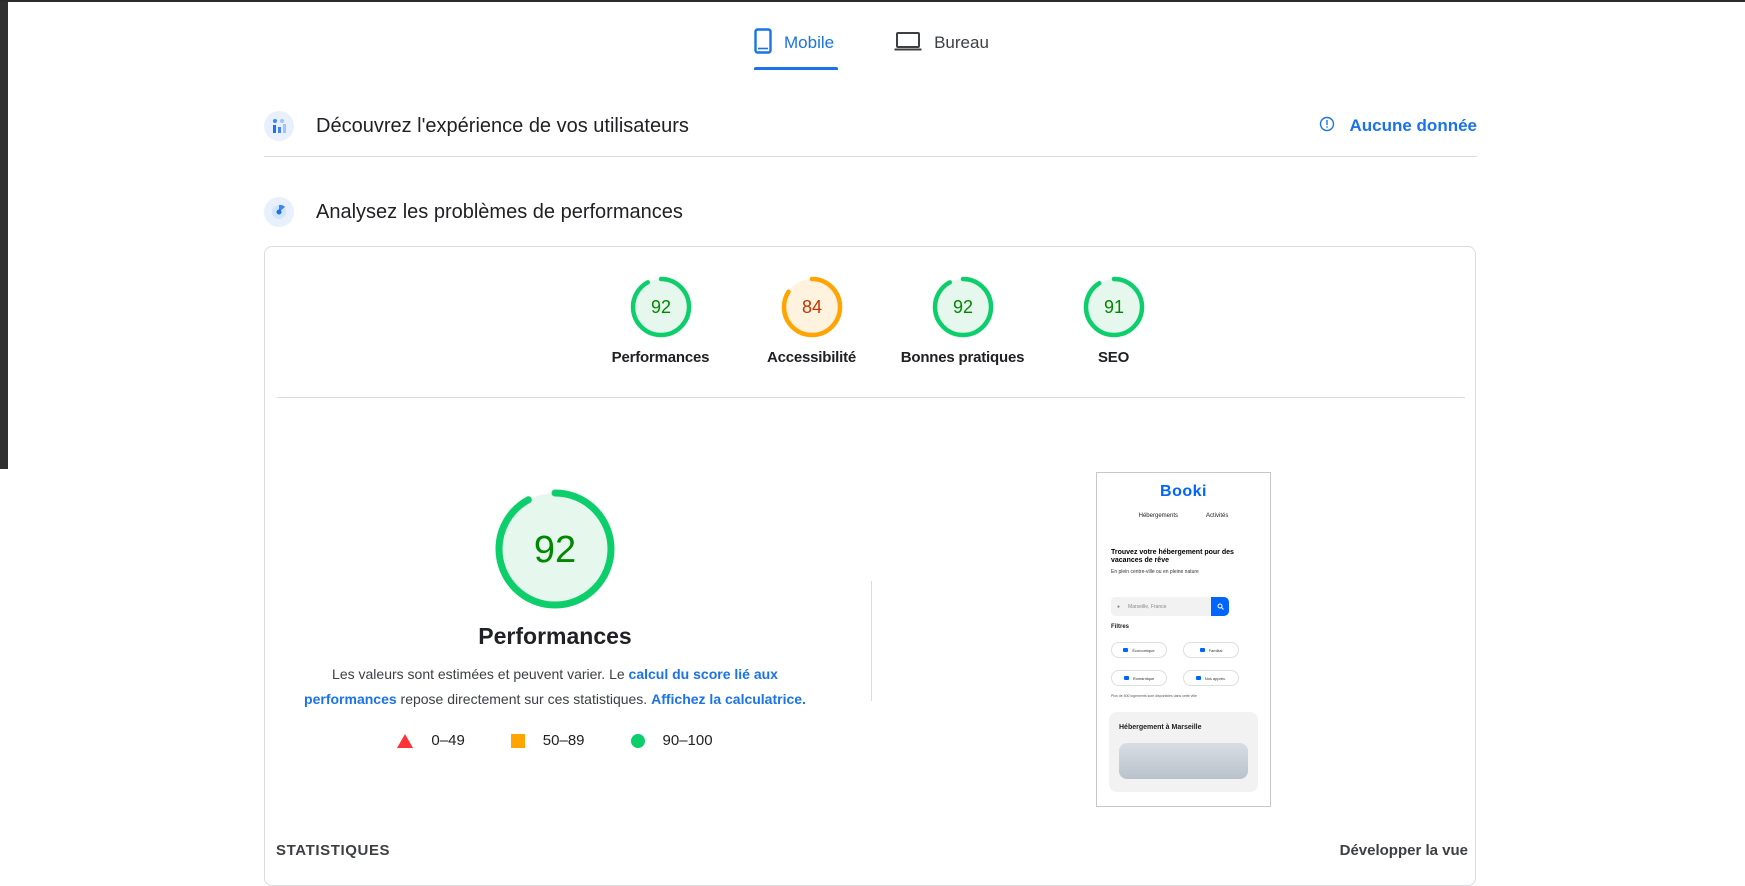 This screenshot has height=886, width=1745. I want to click on lab-data-section: Analysez les problèmes de performances, so click(870, 212).